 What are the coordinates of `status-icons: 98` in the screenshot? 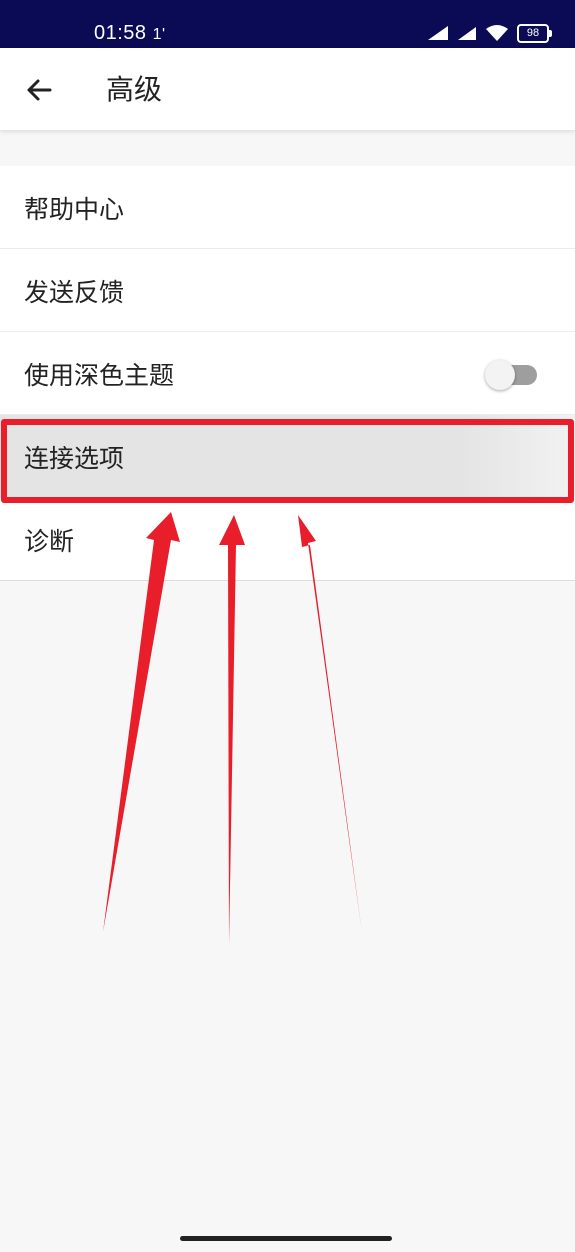 It's located at (489, 33).